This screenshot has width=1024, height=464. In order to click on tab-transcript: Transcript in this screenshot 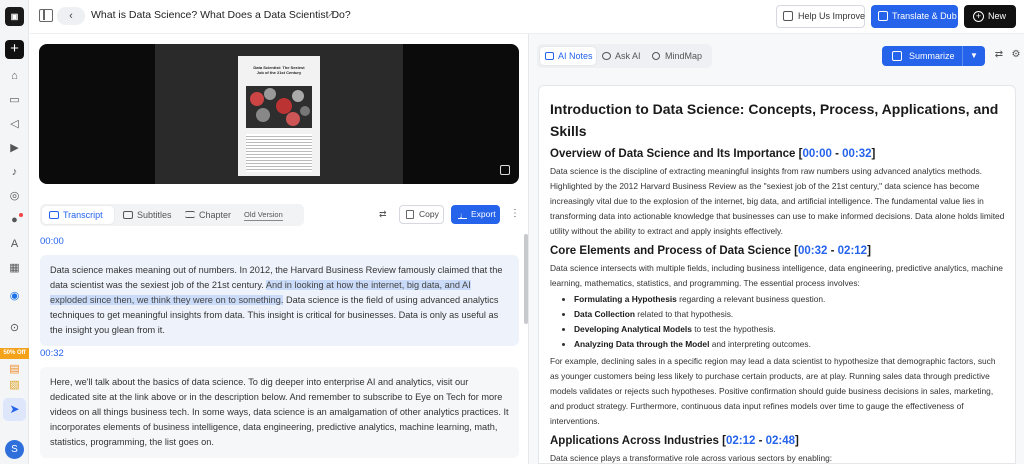, I will do `click(78, 215)`.